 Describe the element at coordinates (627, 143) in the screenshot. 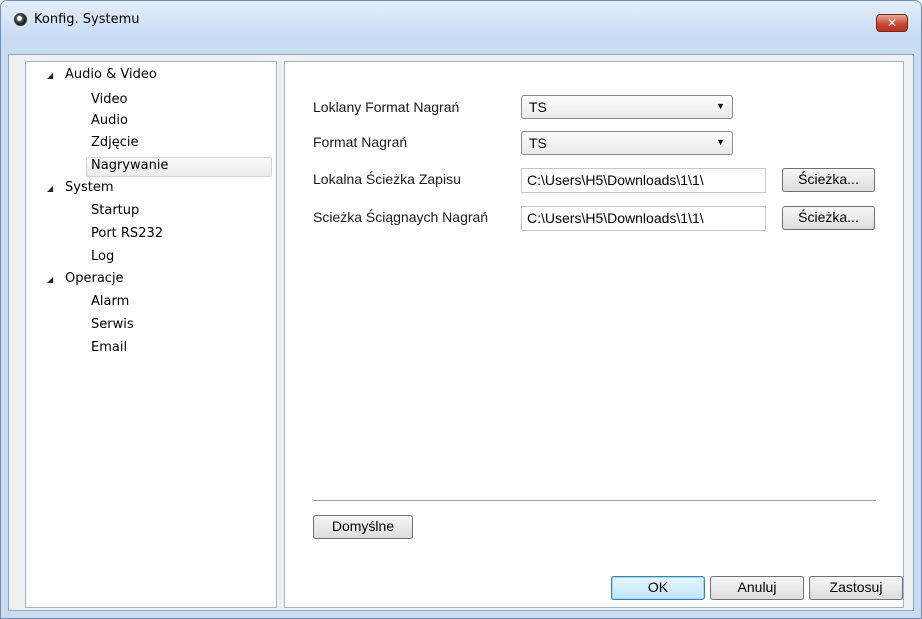

I see `format-select: TS ▼` at that location.